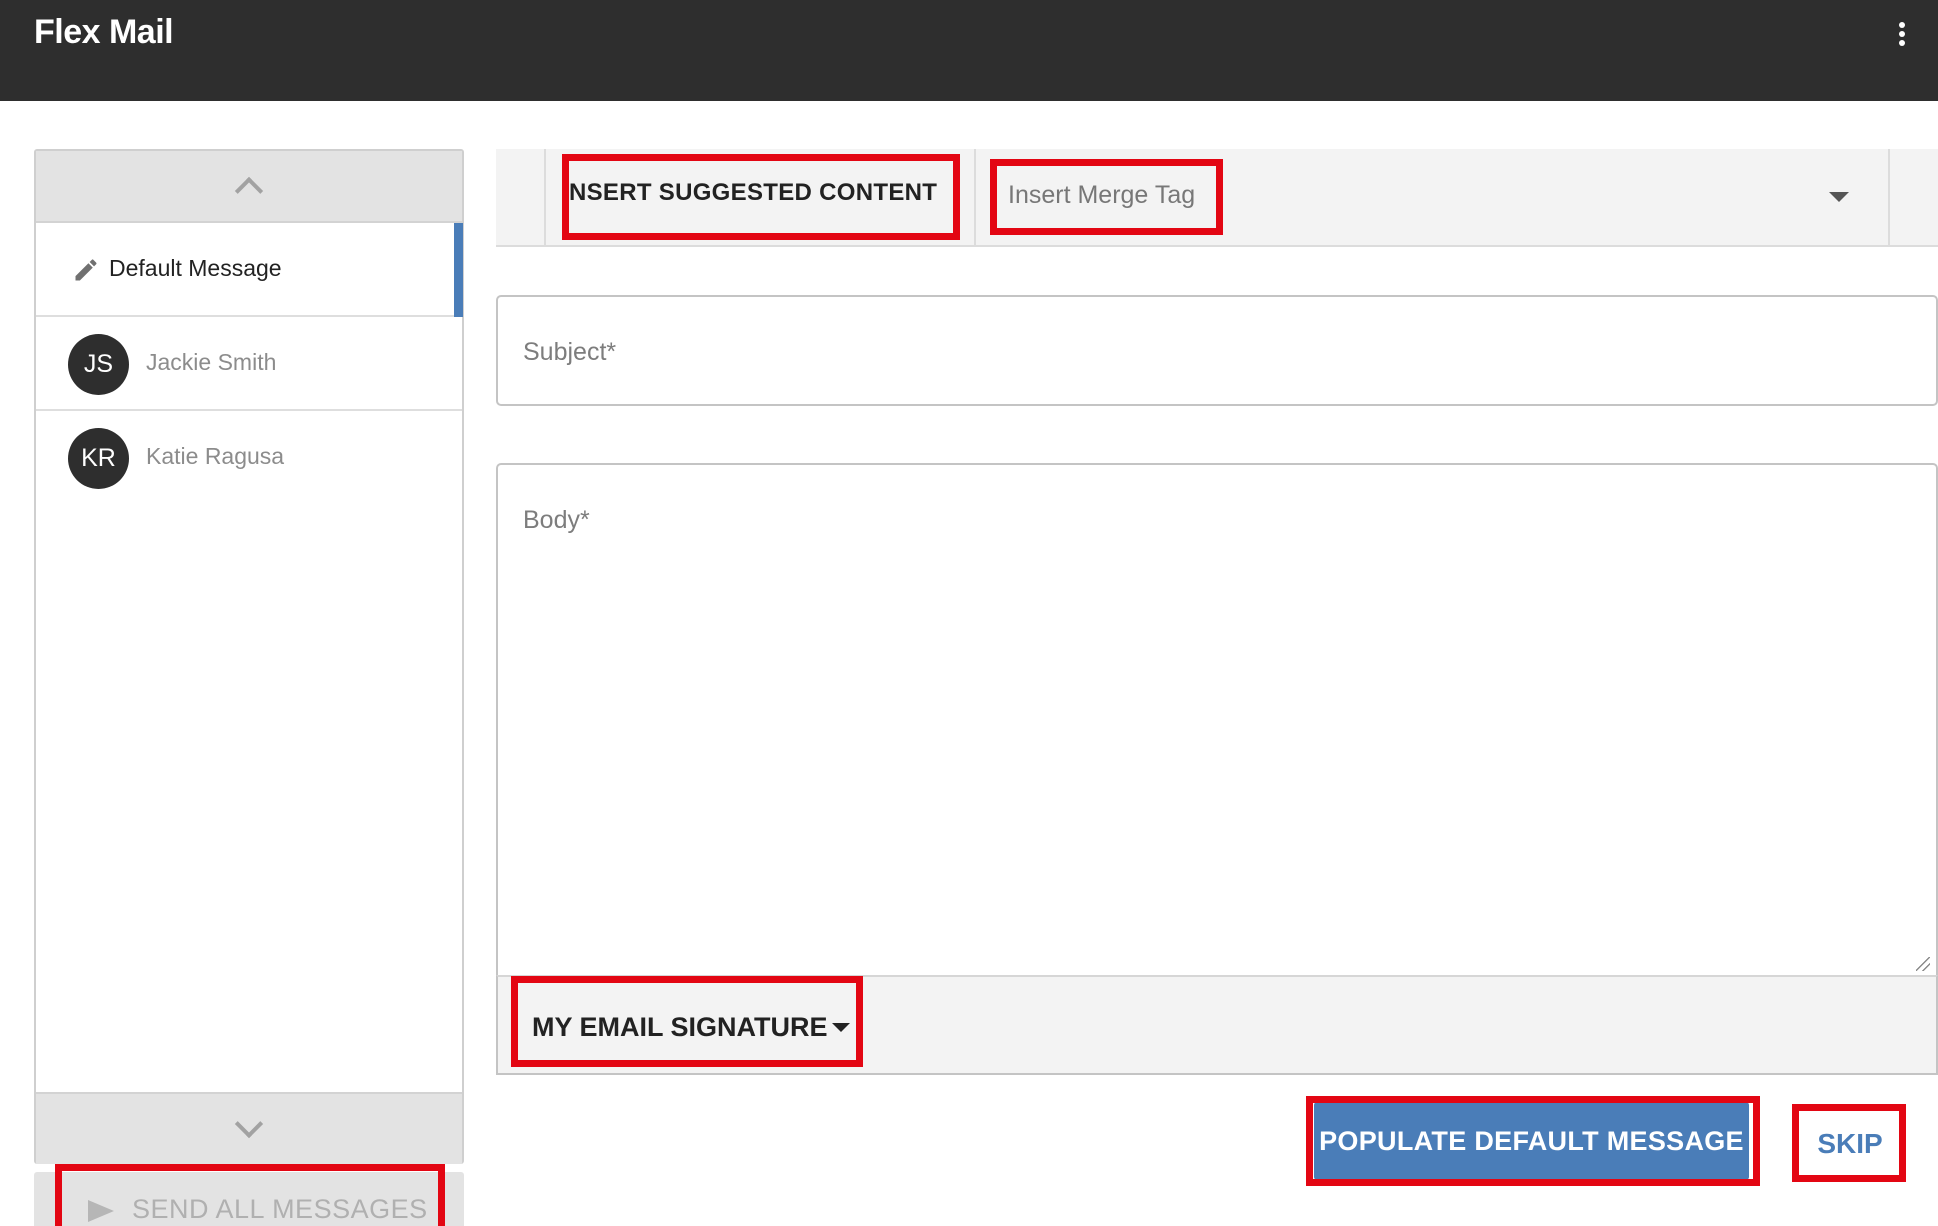 This screenshot has height=1226, width=1938. Describe the element at coordinates (1923, 964) in the screenshot. I see `resize-handle-icon` at that location.